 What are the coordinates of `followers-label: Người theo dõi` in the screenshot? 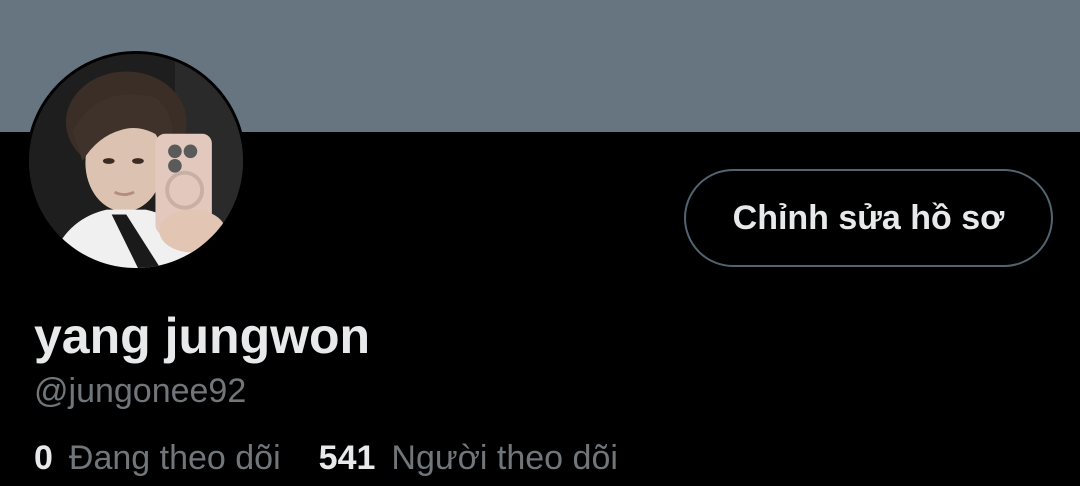 It's located at (504, 458).